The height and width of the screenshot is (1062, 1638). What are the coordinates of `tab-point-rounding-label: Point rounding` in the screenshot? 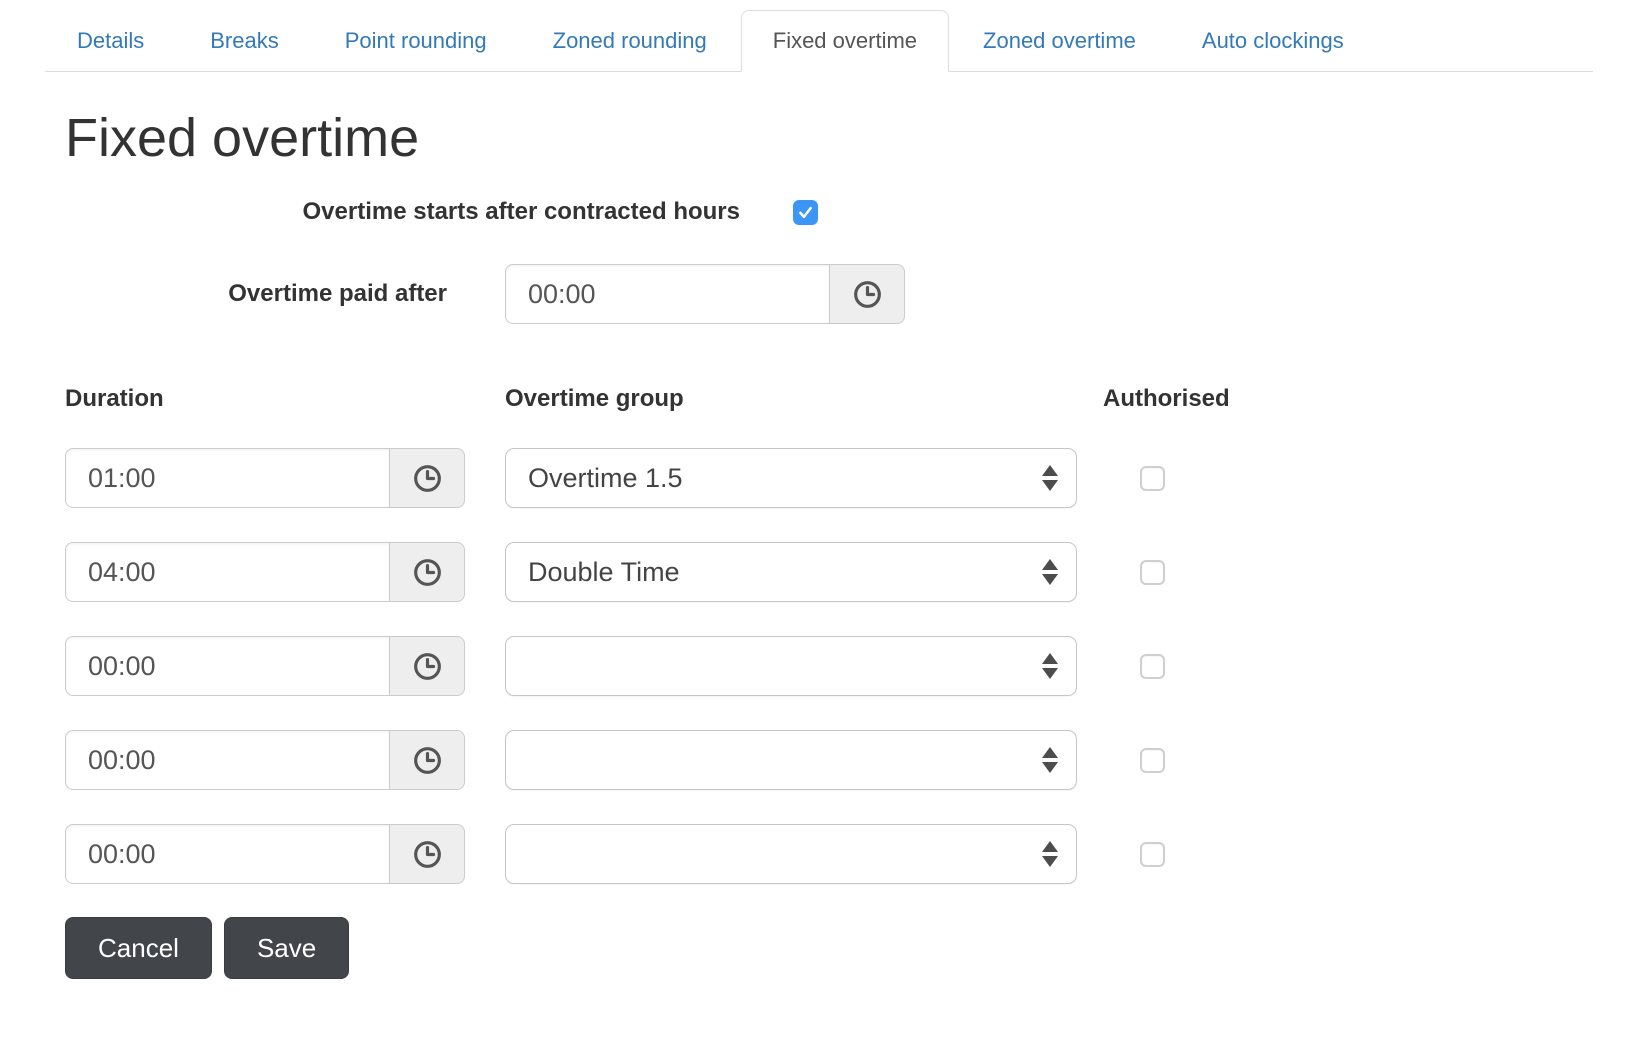 It's located at (416, 41).